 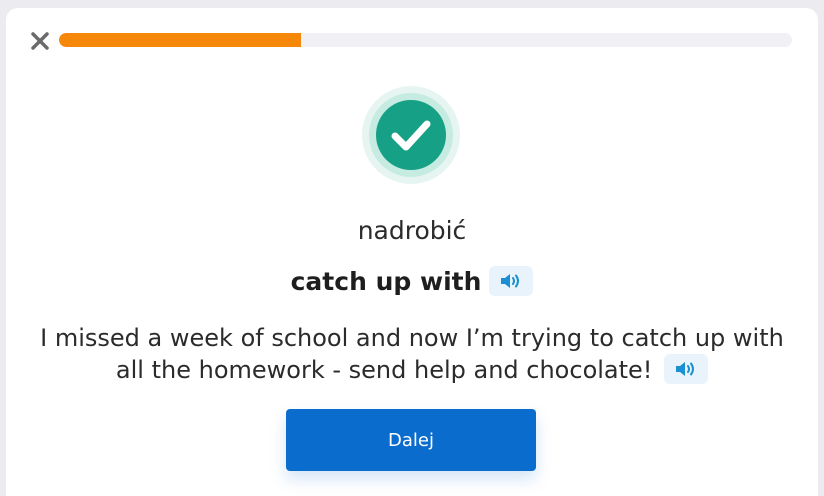 I want to click on phrase-row: catch up with, so click(x=412, y=281).